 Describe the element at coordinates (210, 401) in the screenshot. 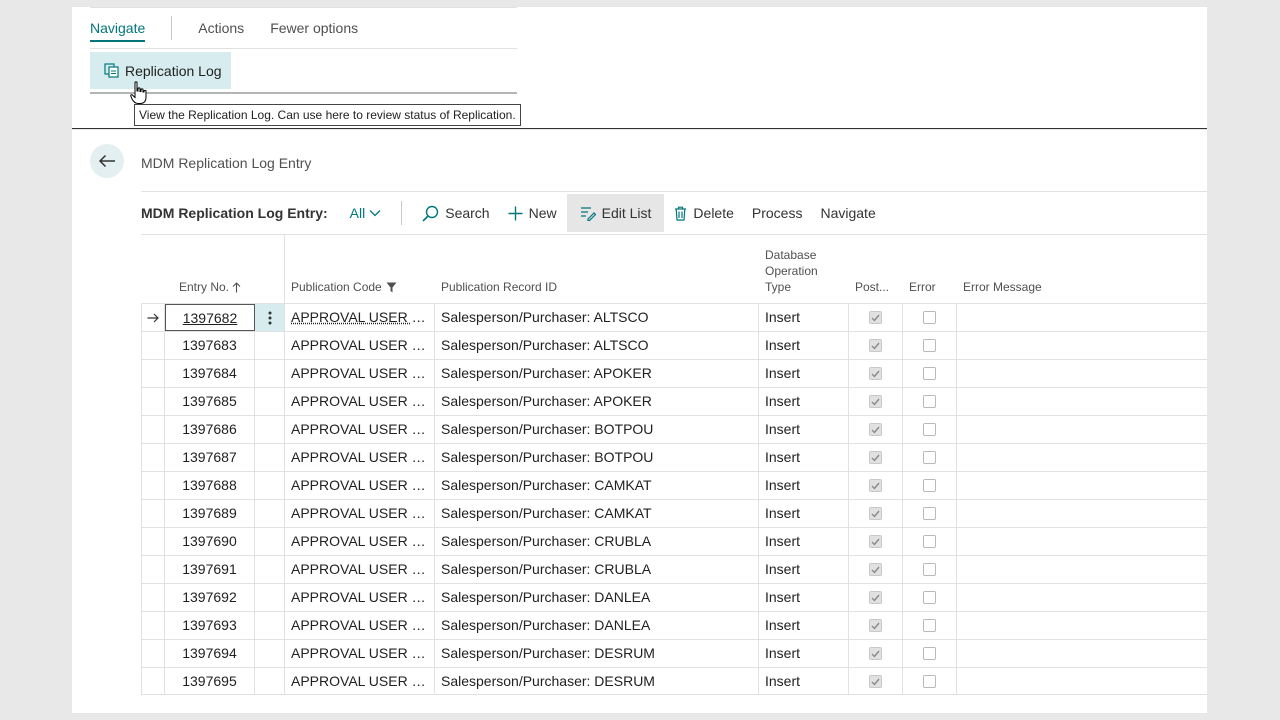

I see `entry-no-cell: 1397685` at that location.